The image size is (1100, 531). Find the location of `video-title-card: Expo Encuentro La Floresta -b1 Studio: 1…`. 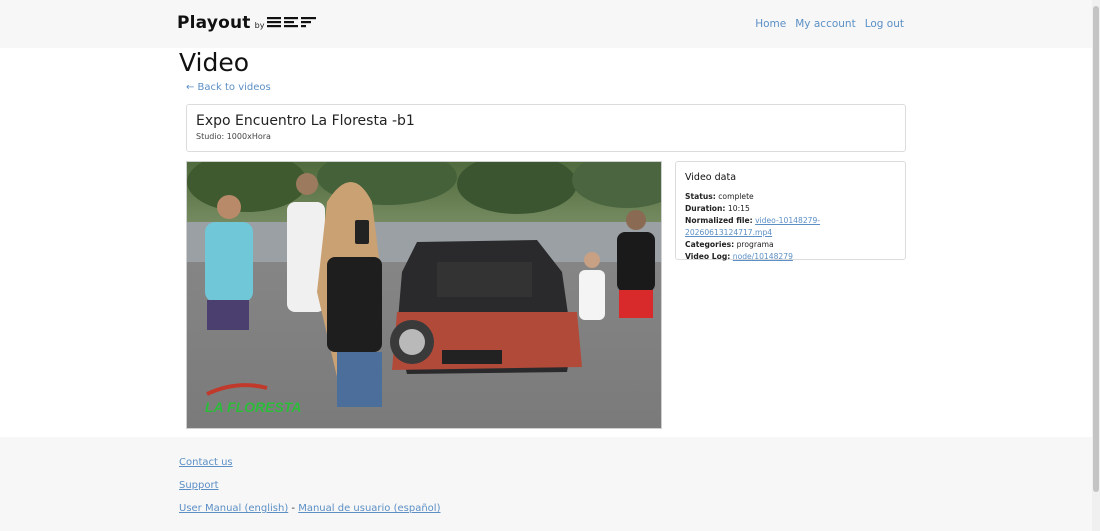

video-title-card: Expo Encuentro La Floresta -b1 Studio: 1… is located at coordinates (546, 128).